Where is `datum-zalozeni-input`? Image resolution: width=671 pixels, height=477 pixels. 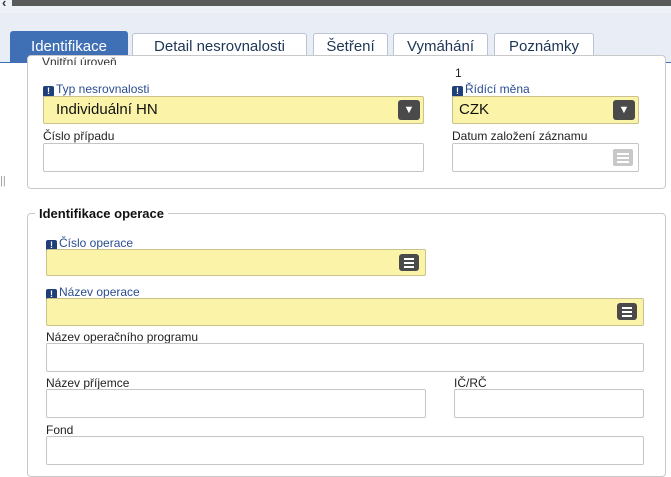 datum-zalozeni-input is located at coordinates (545, 157).